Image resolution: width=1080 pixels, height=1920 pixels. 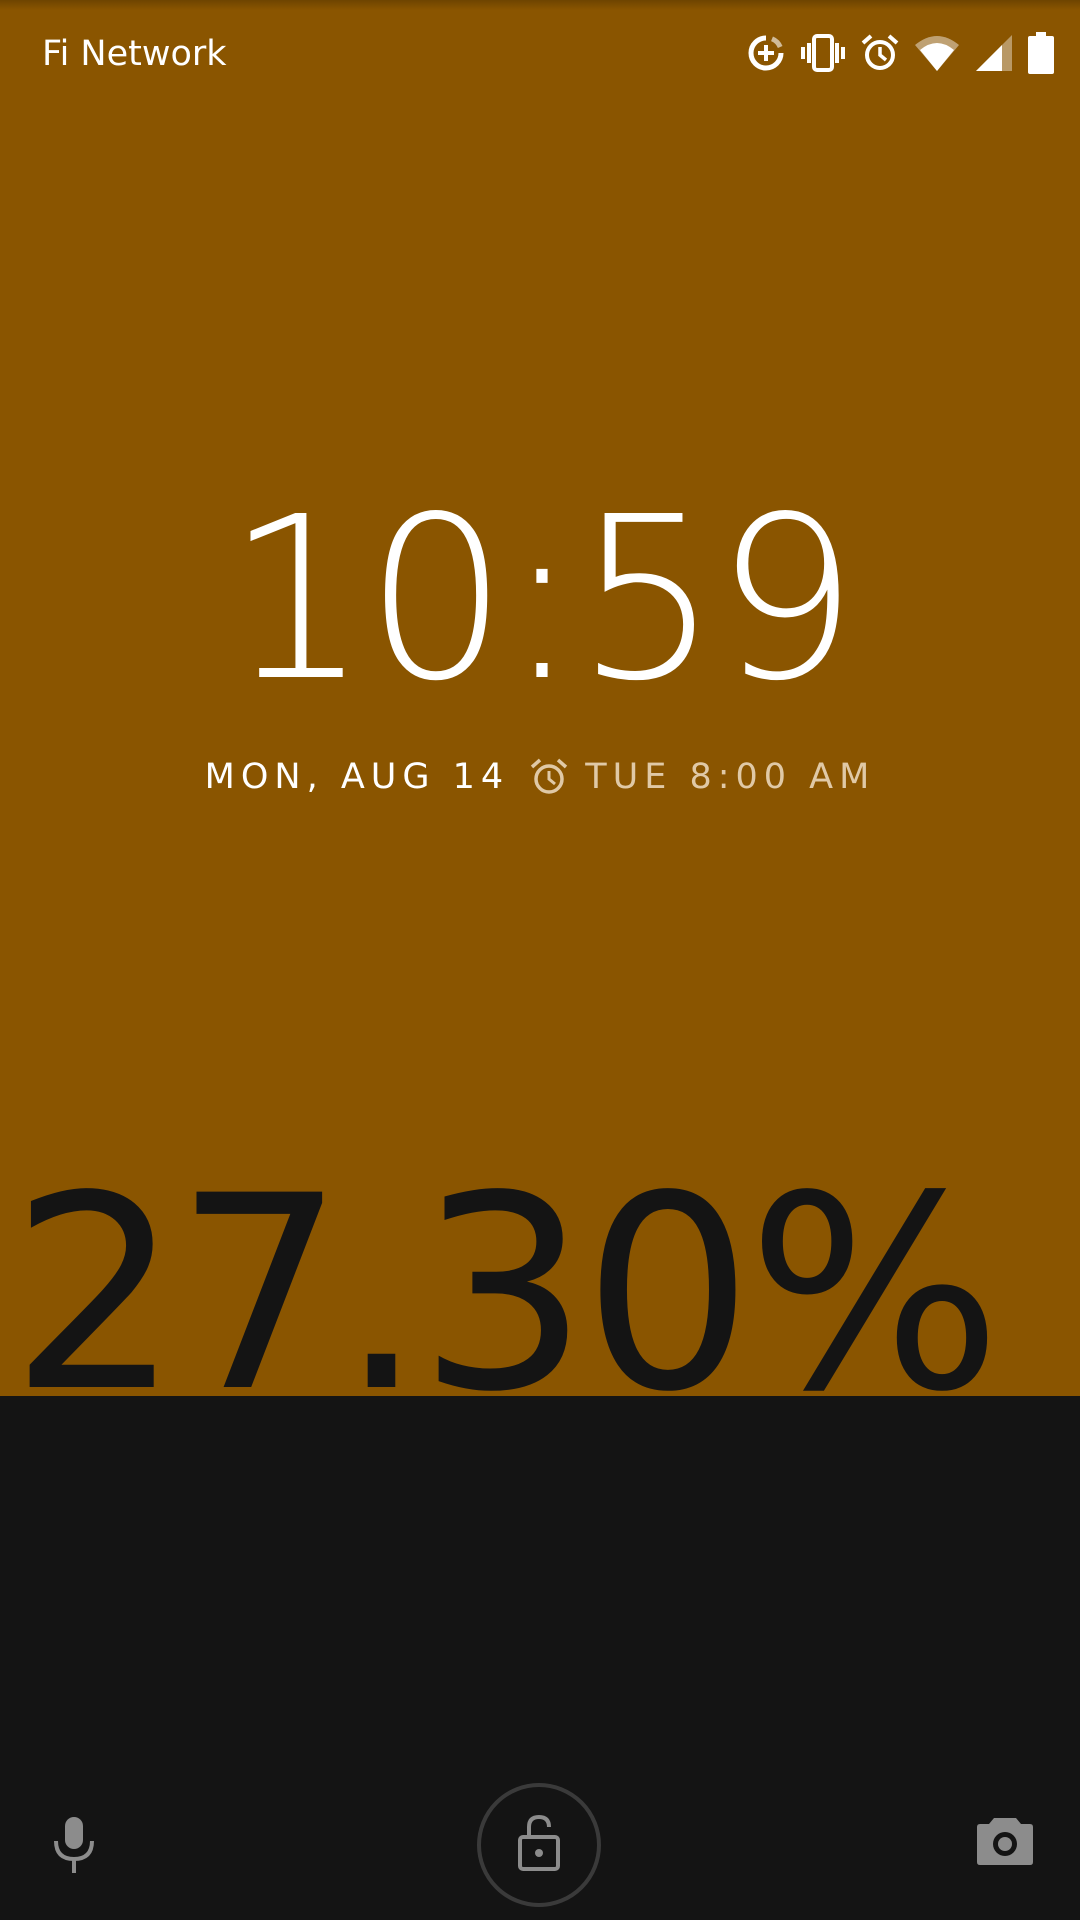 I want to click on alarm-icon, so click(x=880, y=53).